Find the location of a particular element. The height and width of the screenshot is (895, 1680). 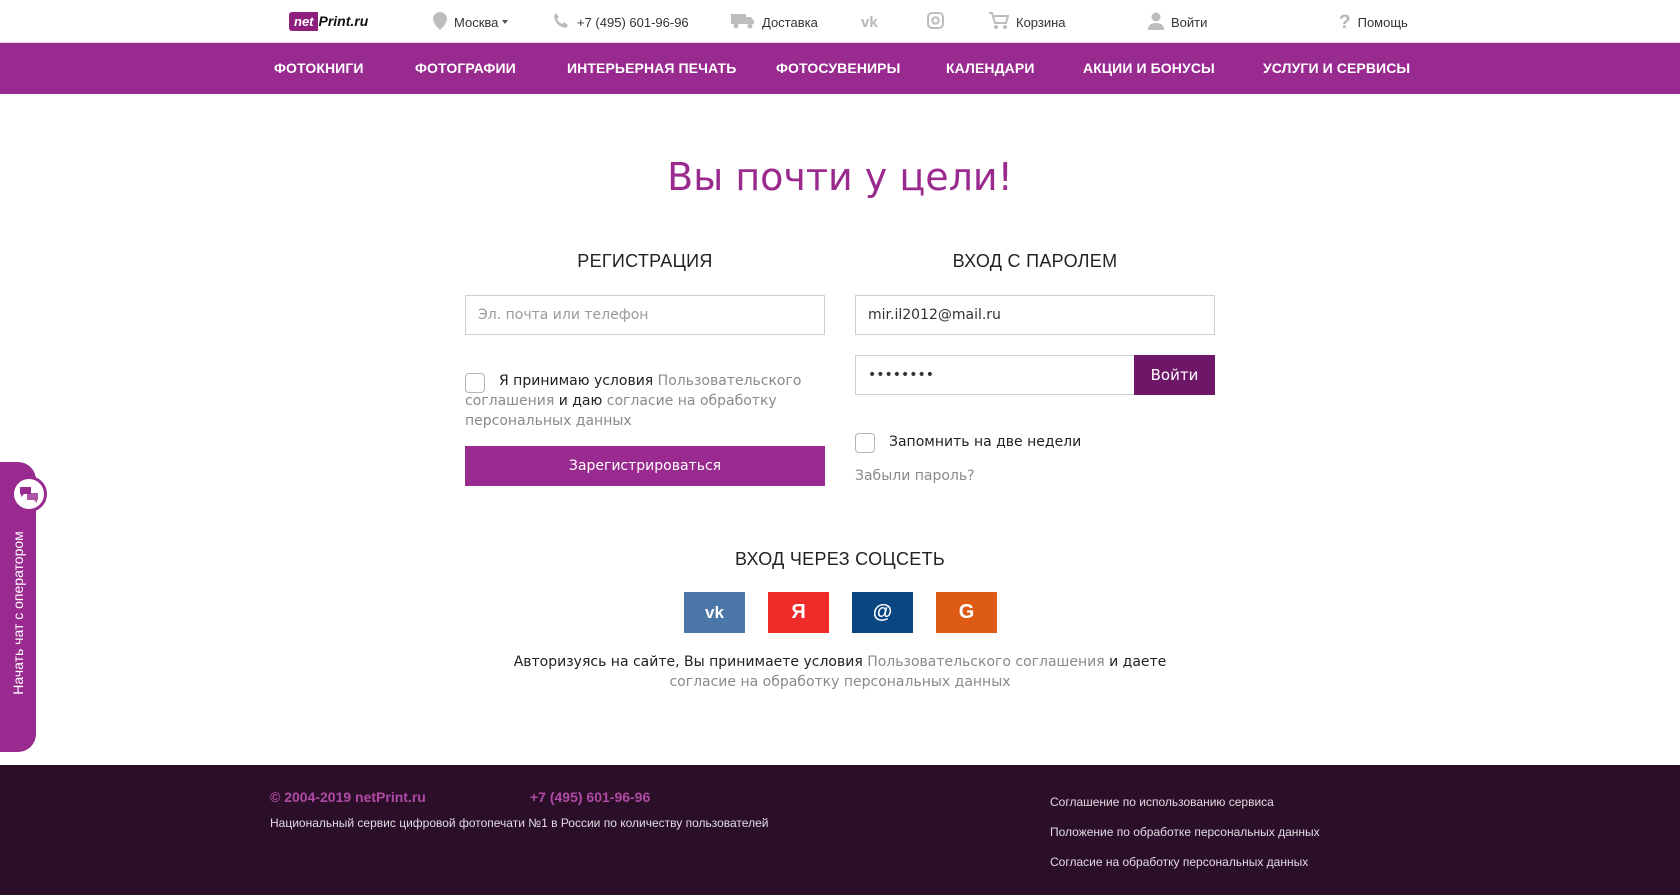

yandex-icon: Я is located at coordinates (798, 612).